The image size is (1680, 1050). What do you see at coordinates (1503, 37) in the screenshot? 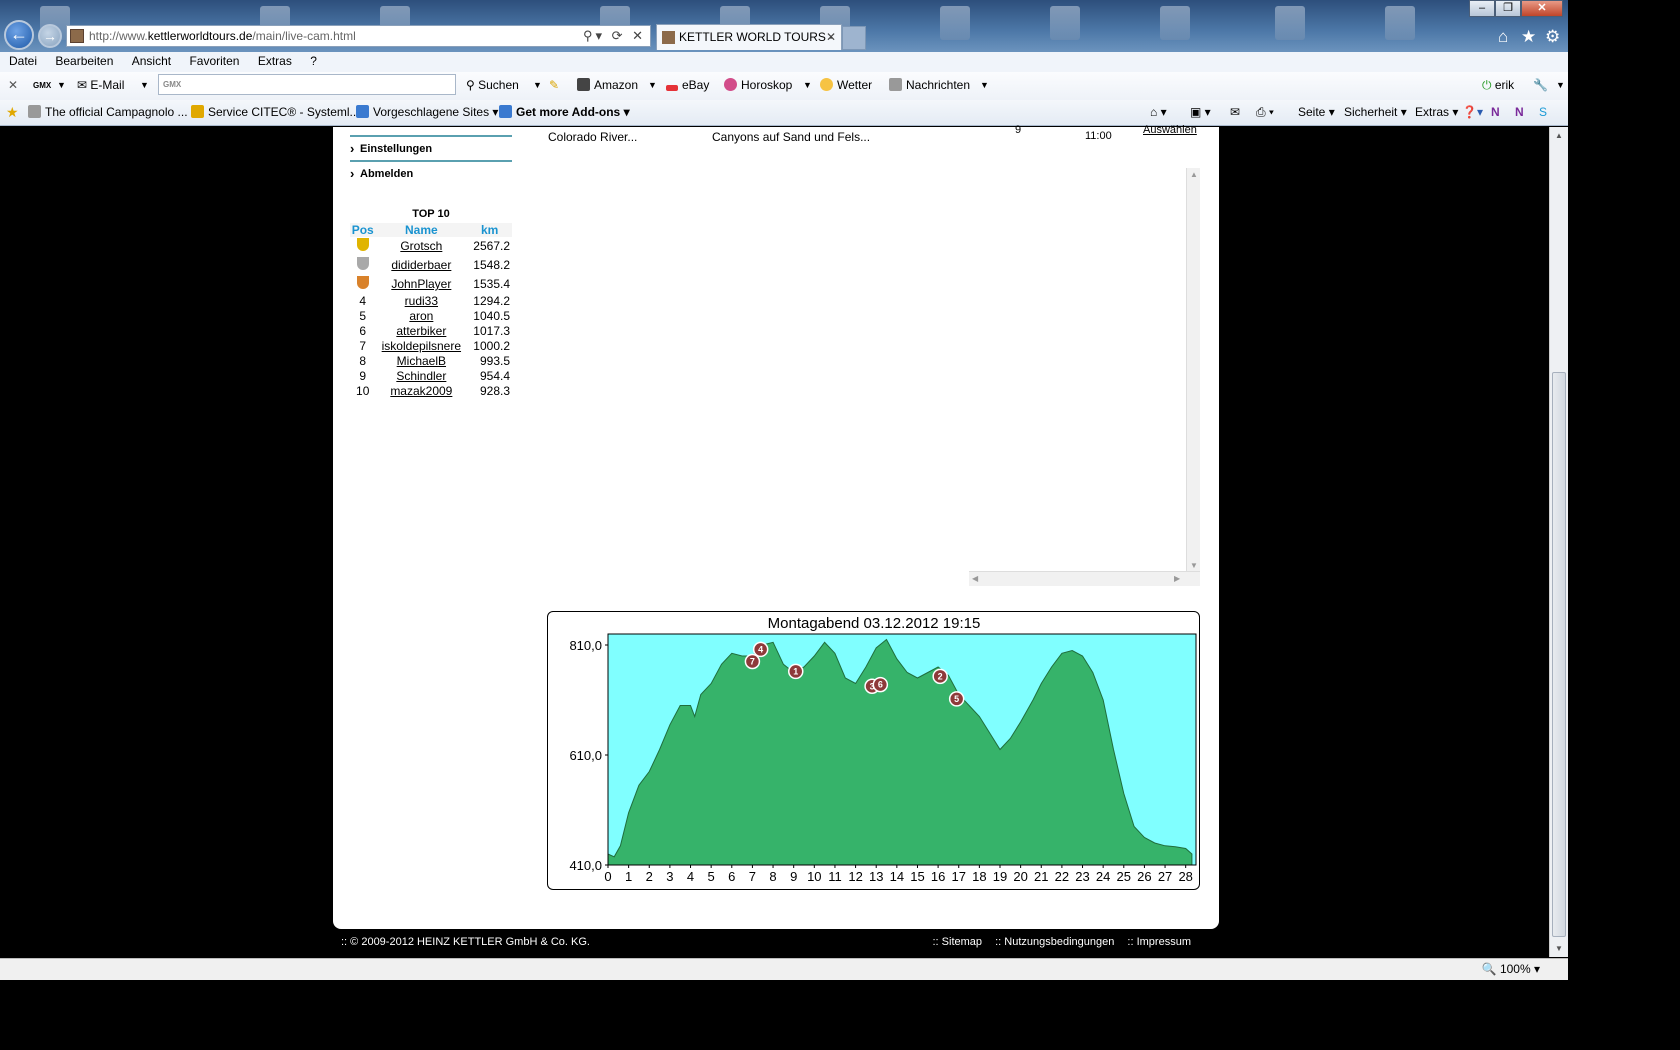
I see `home-icon: ⌂` at bounding box center [1503, 37].